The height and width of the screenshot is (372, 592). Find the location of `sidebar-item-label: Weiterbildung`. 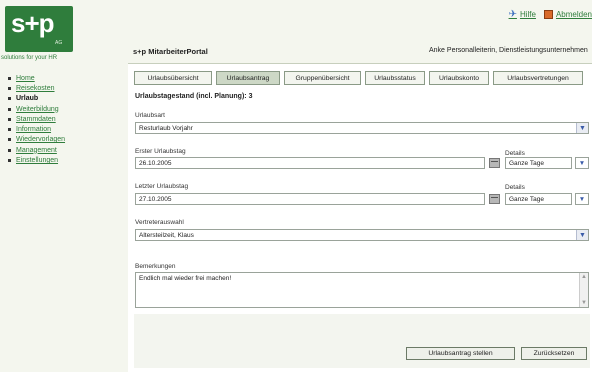

sidebar-item-label: Weiterbildung is located at coordinates (37, 109).